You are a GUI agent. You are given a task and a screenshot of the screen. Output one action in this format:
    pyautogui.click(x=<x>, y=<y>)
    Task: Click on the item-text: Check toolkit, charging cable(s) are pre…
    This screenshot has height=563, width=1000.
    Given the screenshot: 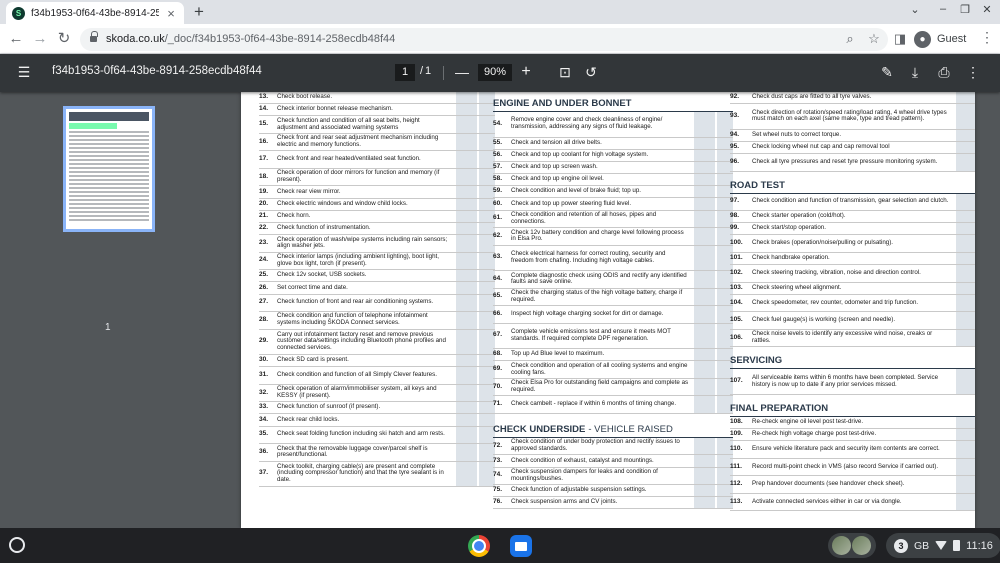 What is the action you would take?
    pyautogui.click(x=360, y=473)
    